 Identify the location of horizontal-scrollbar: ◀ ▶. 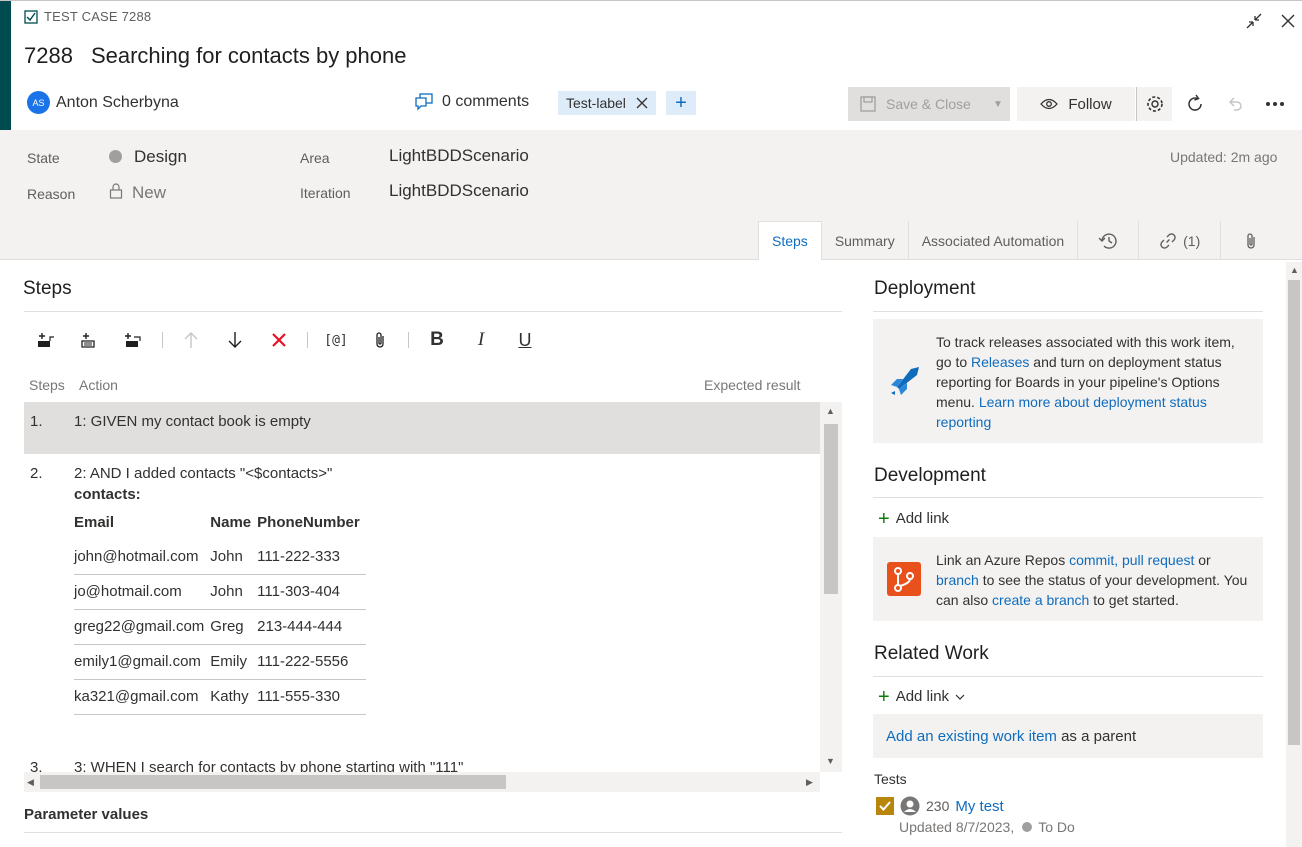
(422, 782).